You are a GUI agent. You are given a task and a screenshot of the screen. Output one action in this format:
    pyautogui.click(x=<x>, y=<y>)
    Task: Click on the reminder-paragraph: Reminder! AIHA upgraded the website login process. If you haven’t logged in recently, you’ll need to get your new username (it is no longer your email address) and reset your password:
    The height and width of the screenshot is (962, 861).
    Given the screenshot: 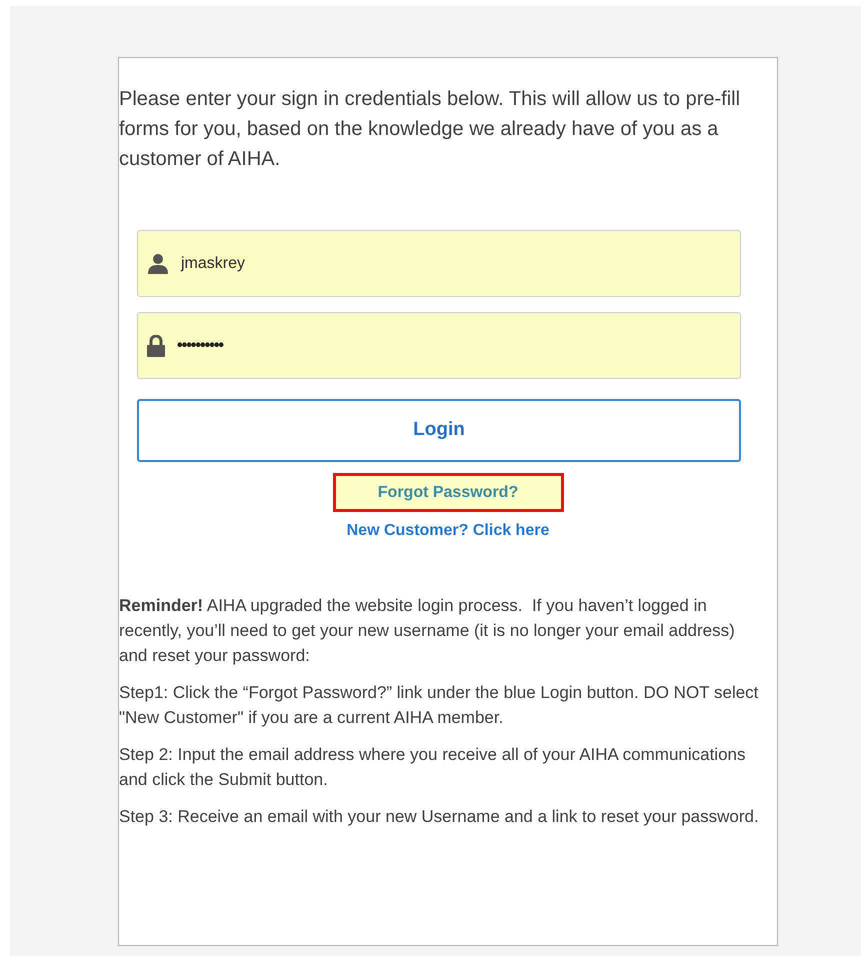 What is the action you would take?
    pyautogui.click(x=427, y=631)
    